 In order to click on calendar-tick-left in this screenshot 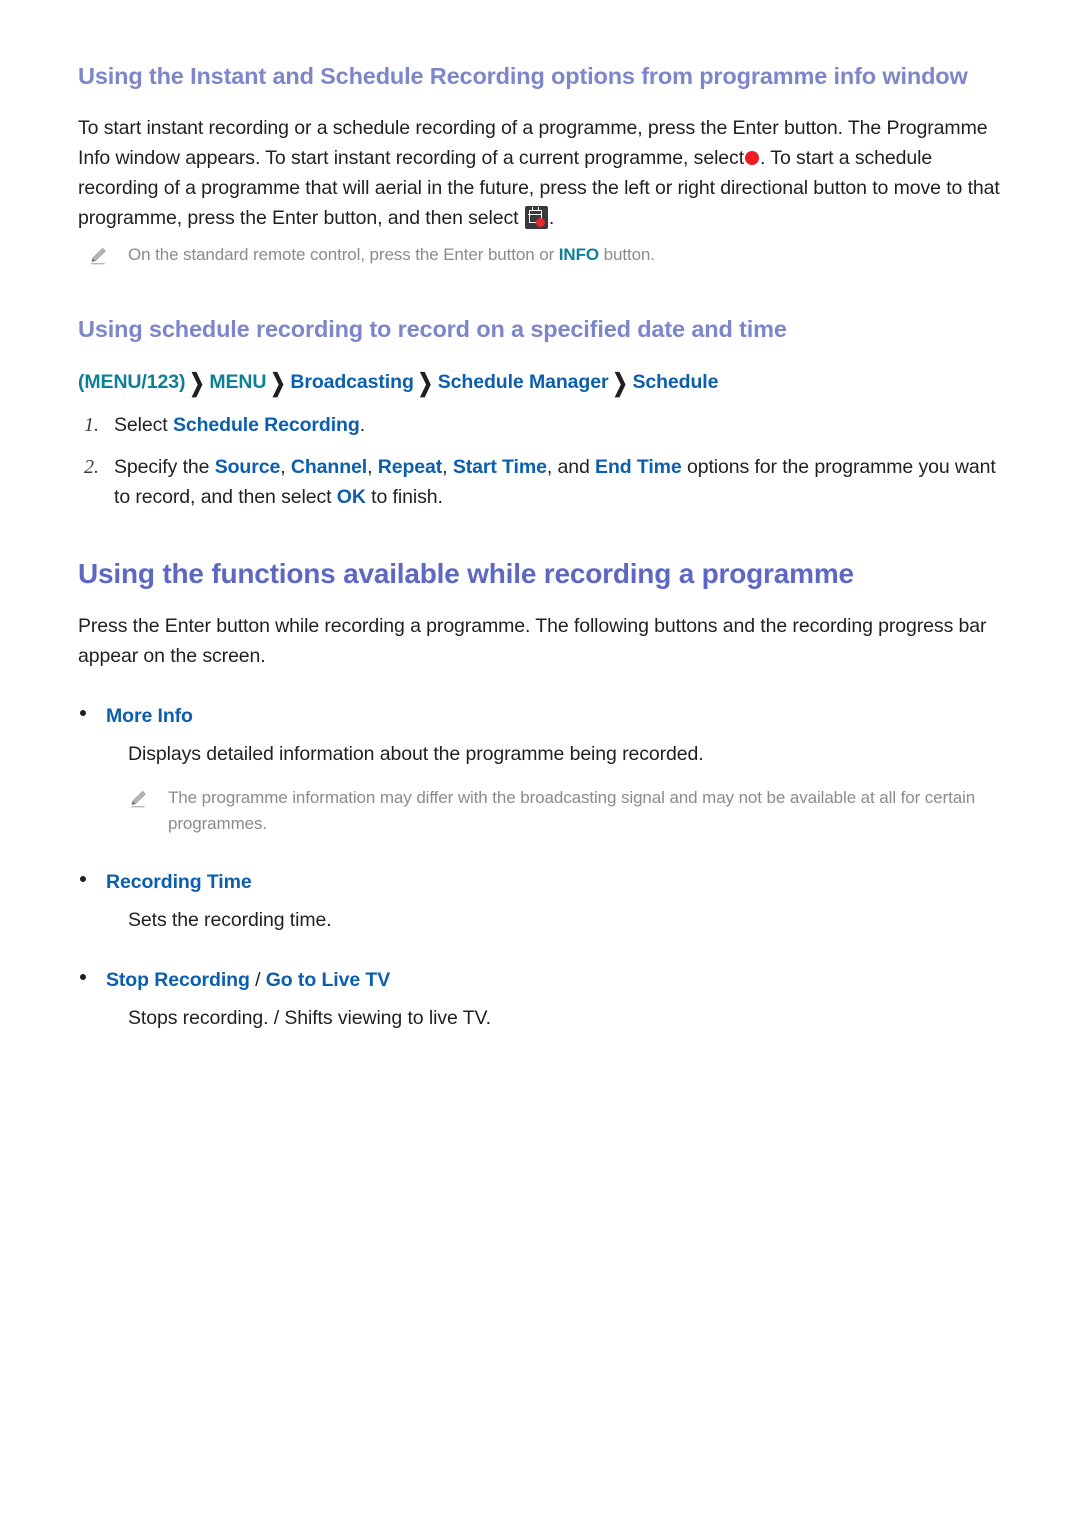, I will do `click(532, 209)`.